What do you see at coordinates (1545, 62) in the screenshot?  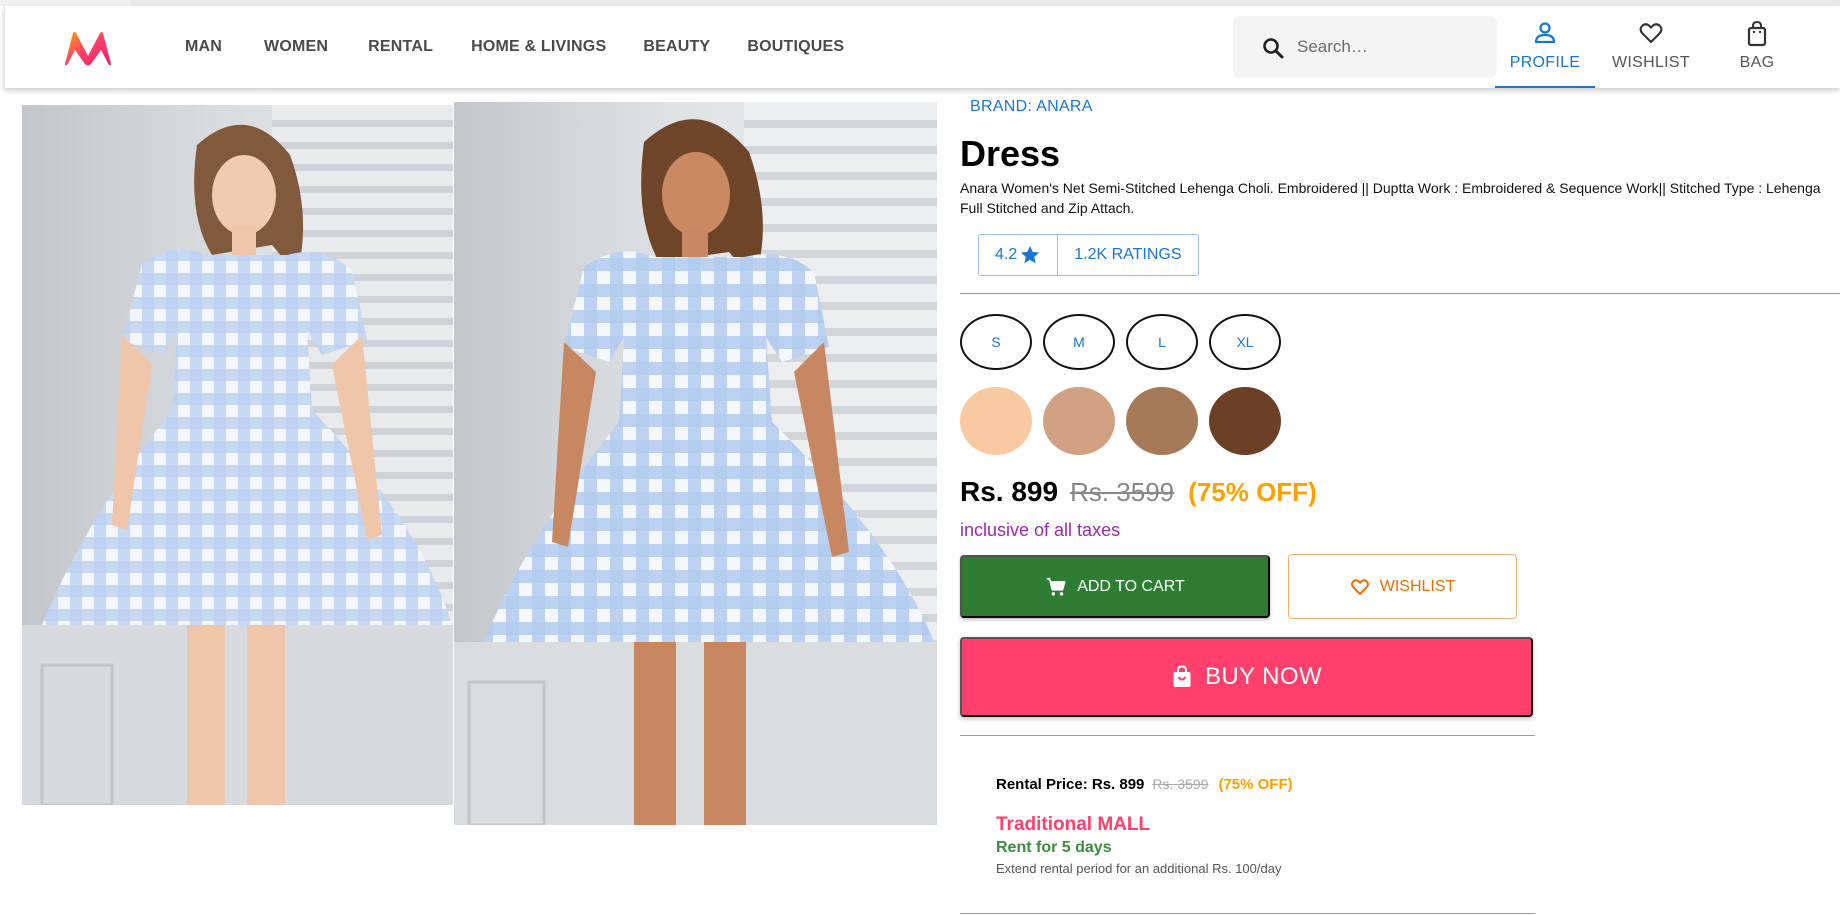 I see `profile-label: PROFILE` at bounding box center [1545, 62].